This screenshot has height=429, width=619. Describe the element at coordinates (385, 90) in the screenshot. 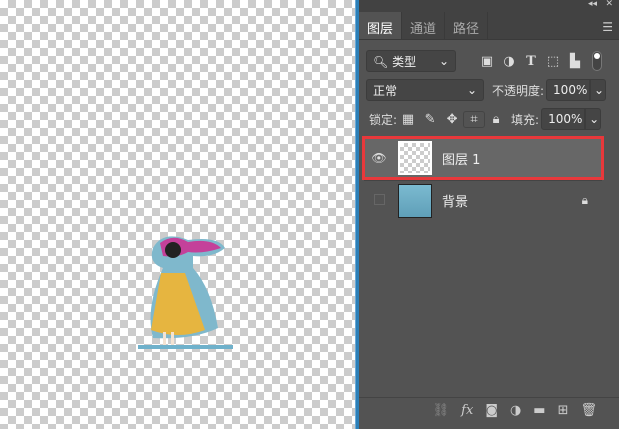

I see `blend-mode-value: 正常` at that location.